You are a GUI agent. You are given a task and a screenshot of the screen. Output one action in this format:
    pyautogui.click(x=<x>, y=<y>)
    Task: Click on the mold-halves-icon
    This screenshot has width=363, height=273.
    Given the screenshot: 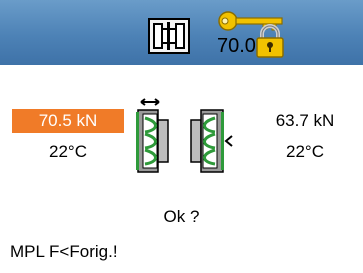 What is the action you would take?
    pyautogui.click(x=184, y=135)
    